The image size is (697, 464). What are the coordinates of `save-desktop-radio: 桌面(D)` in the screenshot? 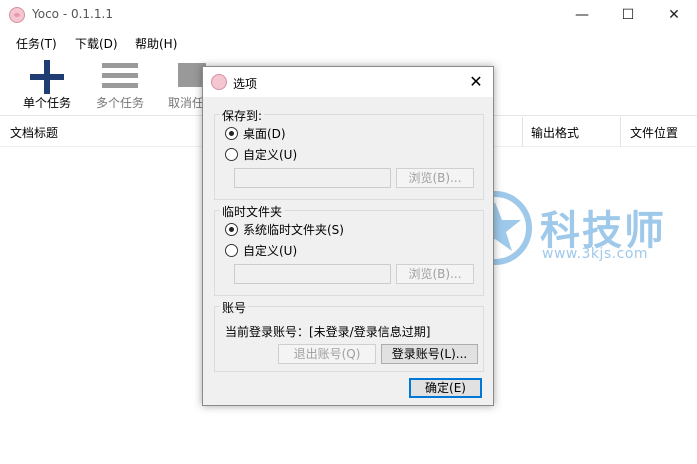 It's located at (255, 133).